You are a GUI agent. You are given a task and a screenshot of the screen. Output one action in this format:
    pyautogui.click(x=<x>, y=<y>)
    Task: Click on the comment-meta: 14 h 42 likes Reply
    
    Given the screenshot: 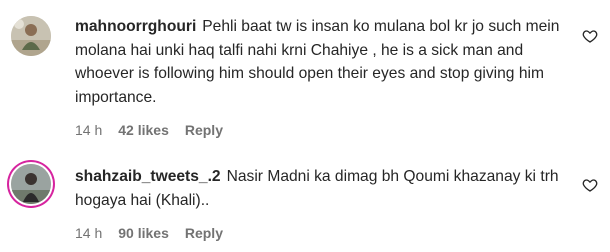 What is the action you would take?
    pyautogui.click(x=323, y=130)
    